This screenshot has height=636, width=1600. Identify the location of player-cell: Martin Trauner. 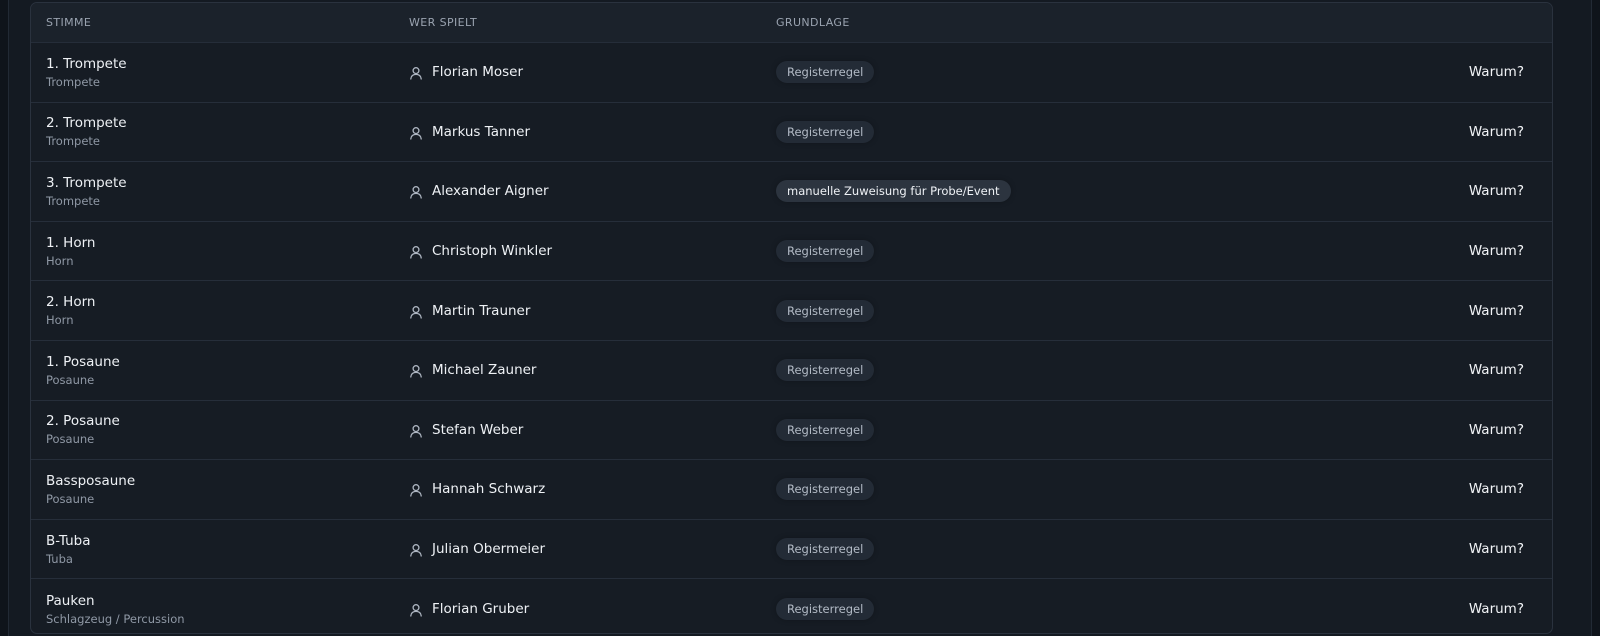
(469, 310).